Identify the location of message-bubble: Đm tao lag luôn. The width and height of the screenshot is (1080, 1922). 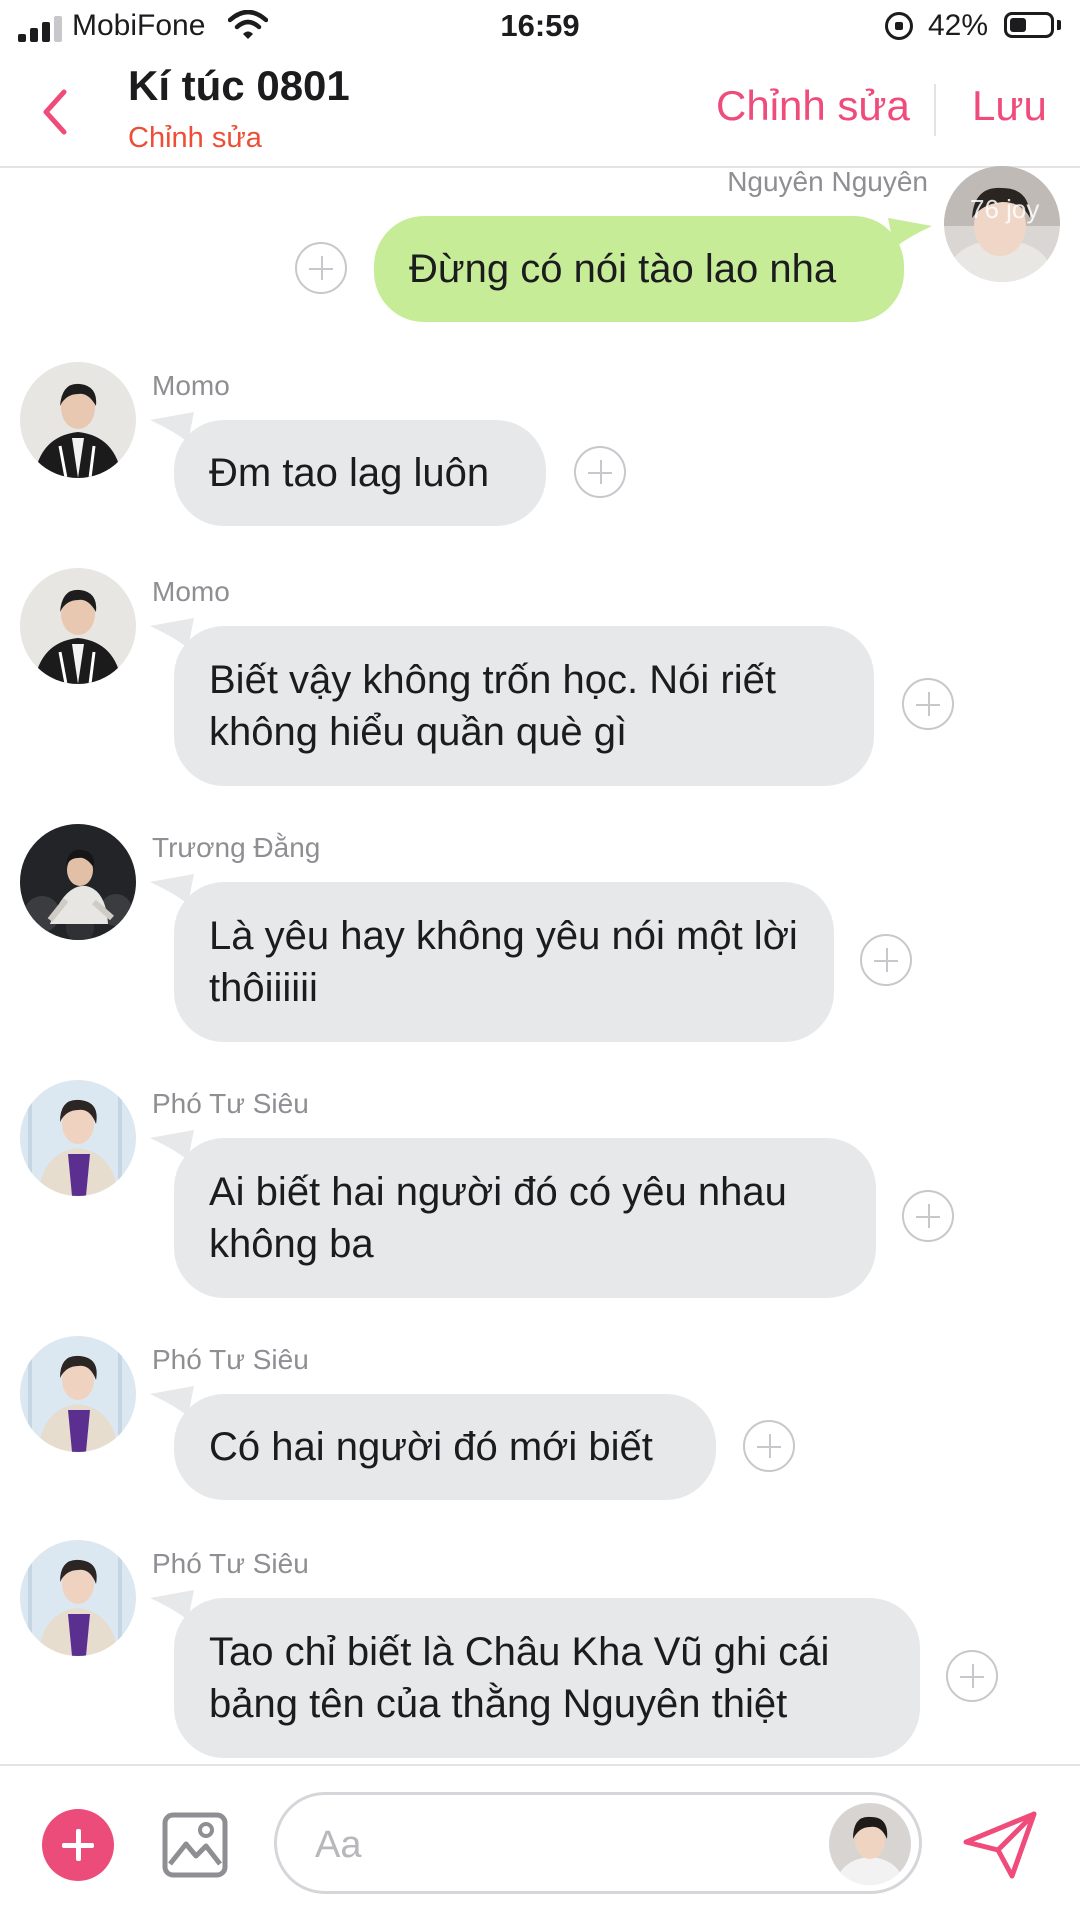
(360, 473).